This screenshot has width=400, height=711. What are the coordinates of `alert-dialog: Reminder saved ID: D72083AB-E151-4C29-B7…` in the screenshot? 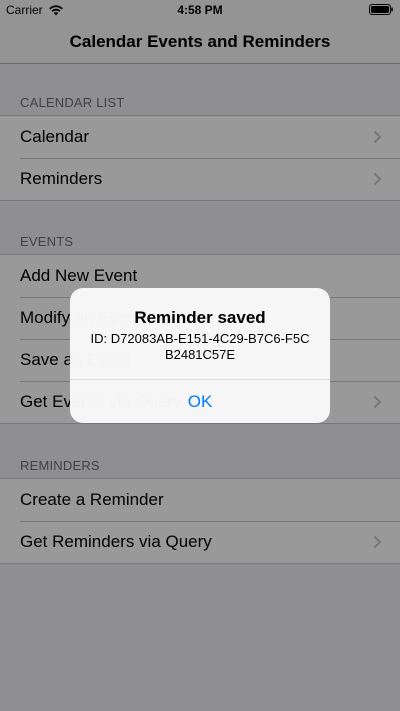 It's located at (200, 355).